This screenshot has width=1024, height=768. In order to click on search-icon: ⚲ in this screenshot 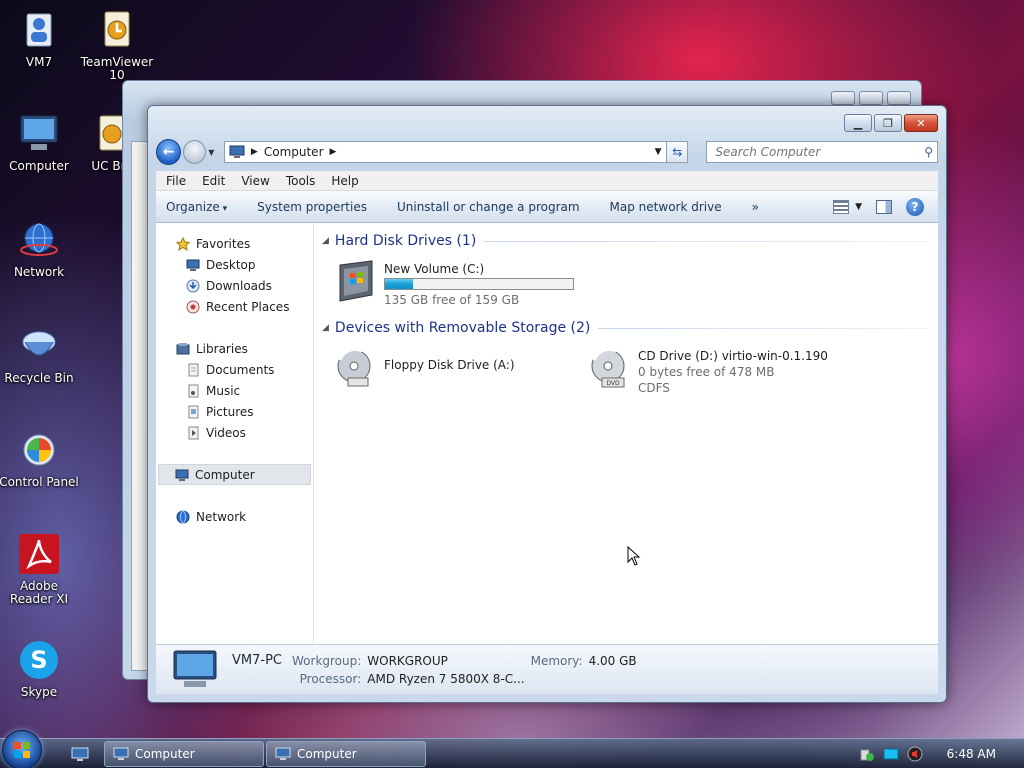, I will do `click(928, 152)`.